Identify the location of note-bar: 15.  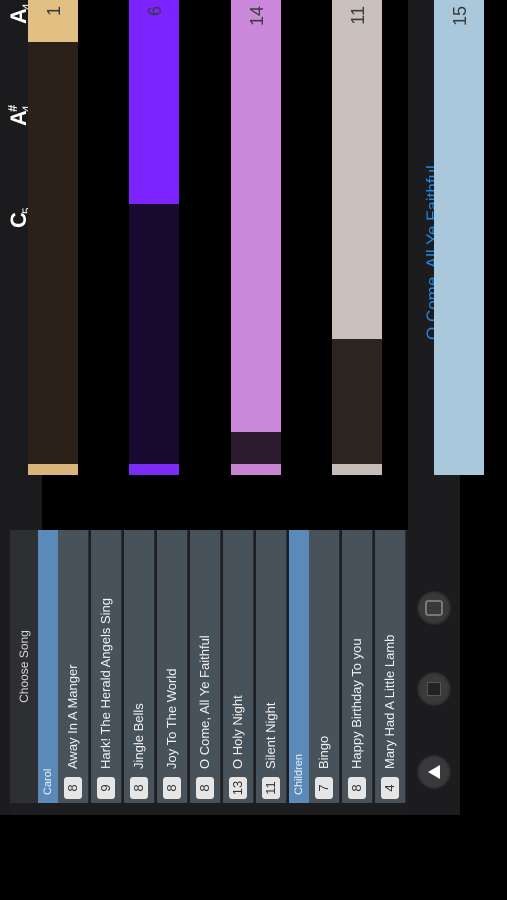
(459, 237).